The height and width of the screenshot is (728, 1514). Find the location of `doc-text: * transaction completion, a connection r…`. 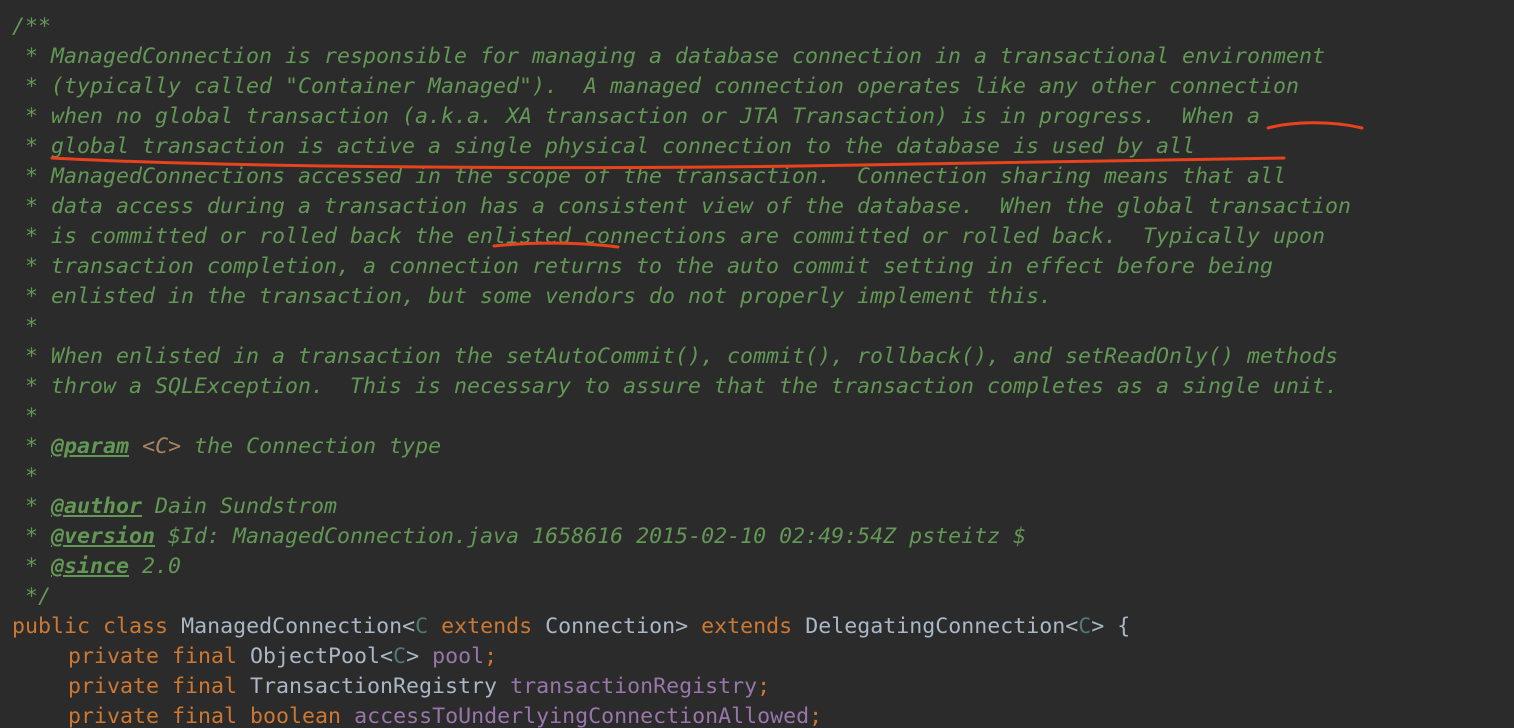

doc-text: * transaction completion, a connection r… is located at coordinates (643, 266).